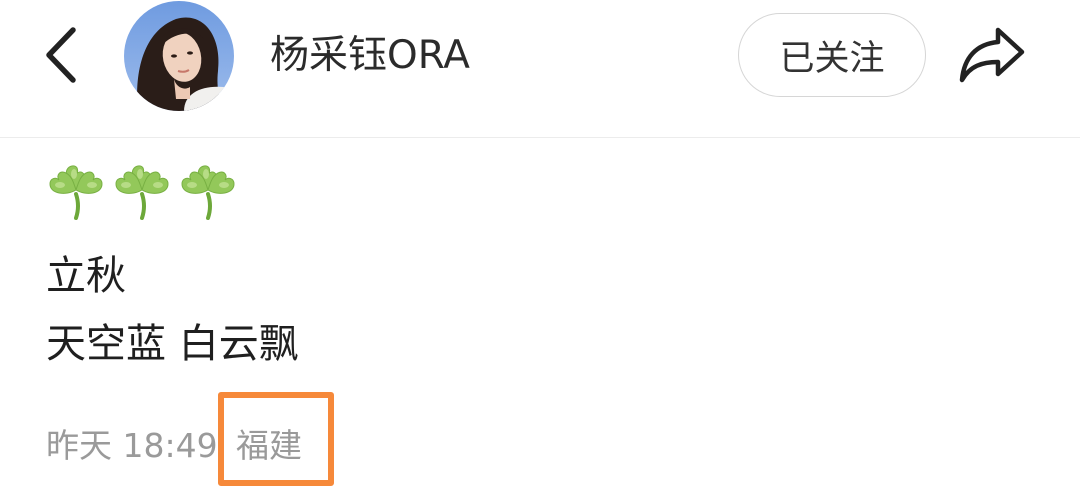 The image size is (1080, 487). I want to click on avatar, so click(179, 56).